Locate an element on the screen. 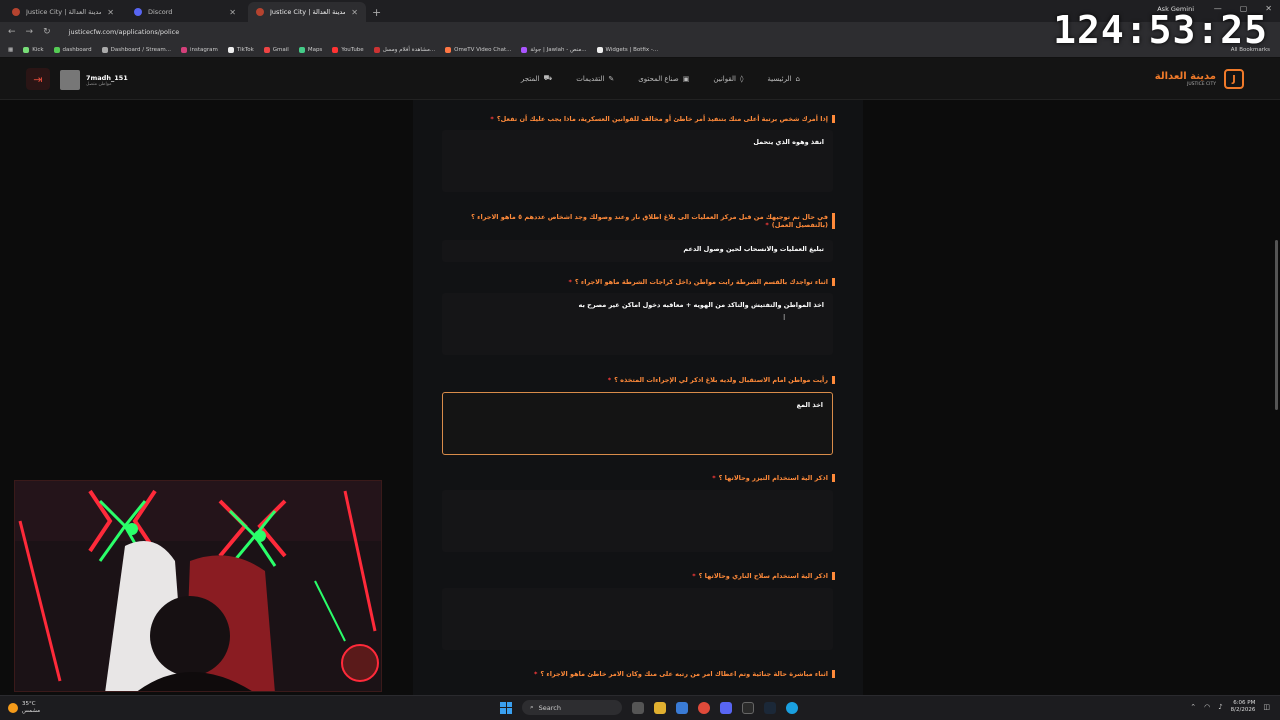 This screenshot has height=720, width=1280. date-text: 8/2/2026 is located at coordinates (1243, 710).